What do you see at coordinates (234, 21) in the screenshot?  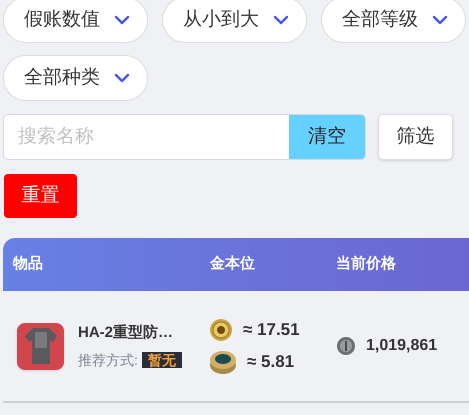 I see `filter-dropdown: 从小到大` at bounding box center [234, 21].